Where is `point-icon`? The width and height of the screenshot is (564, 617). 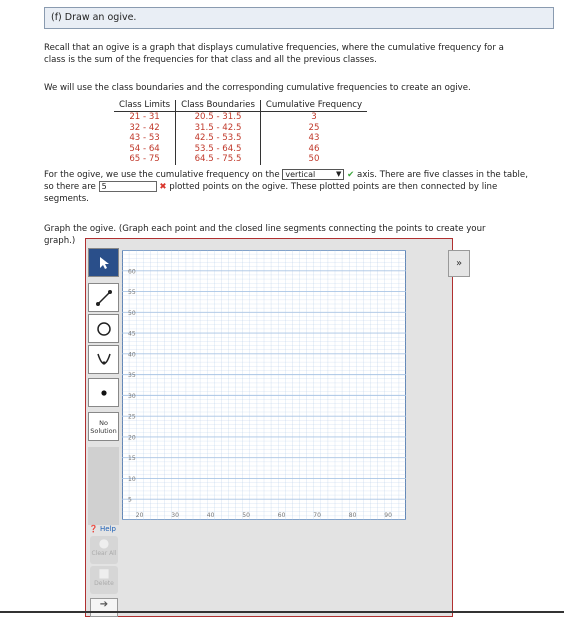 point-icon is located at coordinates (103, 392).